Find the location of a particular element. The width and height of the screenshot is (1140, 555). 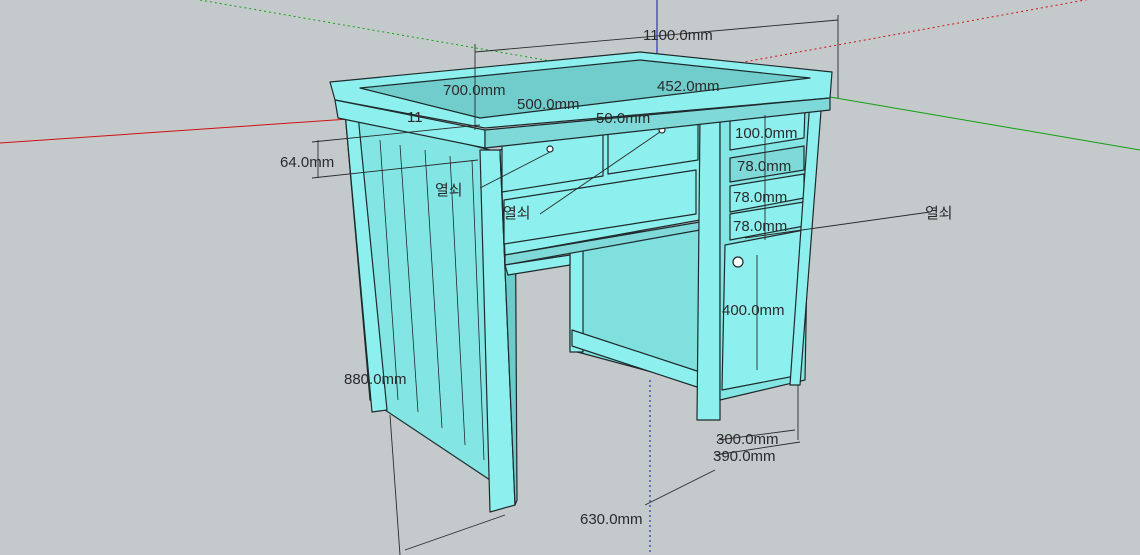

dim-rail-height: 64.0mm is located at coordinates (307, 162).